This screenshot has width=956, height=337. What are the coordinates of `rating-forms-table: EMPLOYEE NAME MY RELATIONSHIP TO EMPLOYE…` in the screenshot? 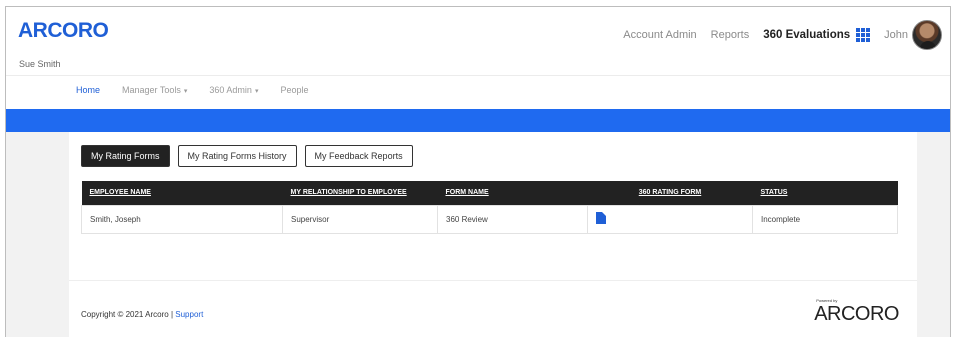 It's located at (489, 207).